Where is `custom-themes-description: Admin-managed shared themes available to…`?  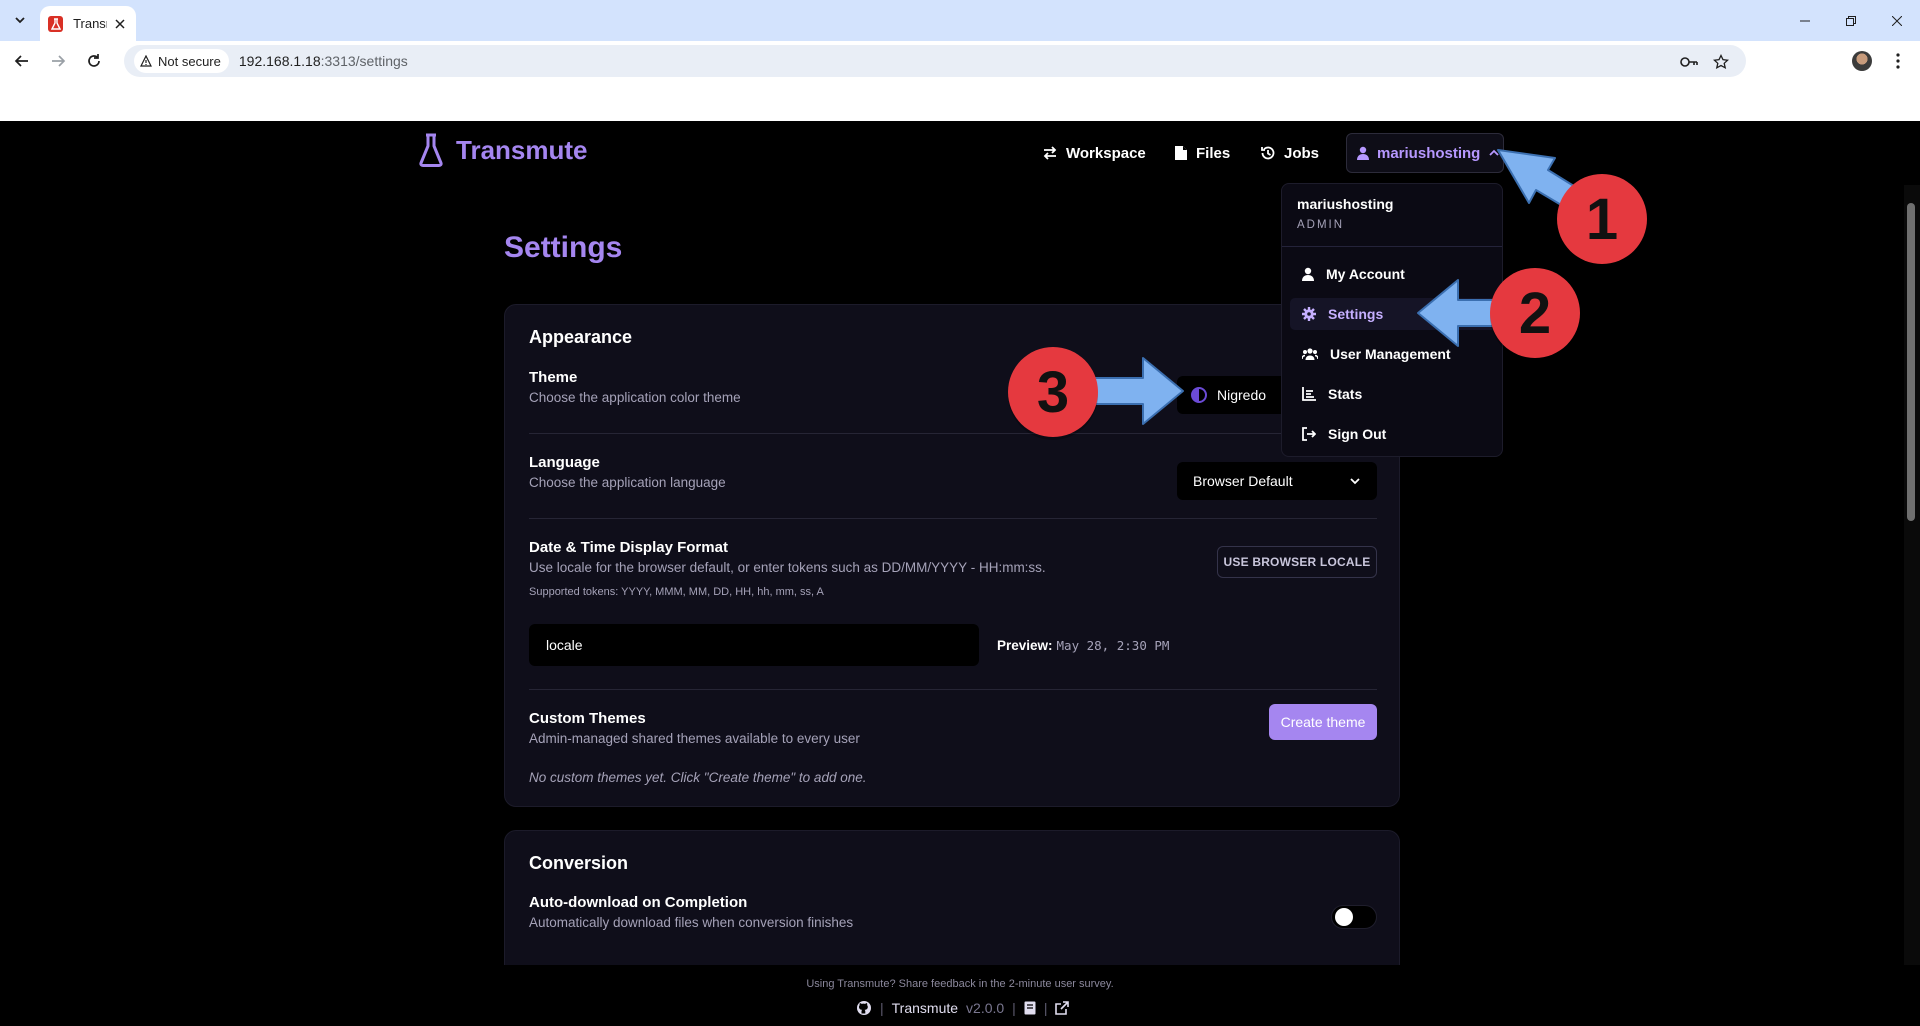
custom-themes-description: Admin-managed shared themes available to… is located at coordinates (694, 738).